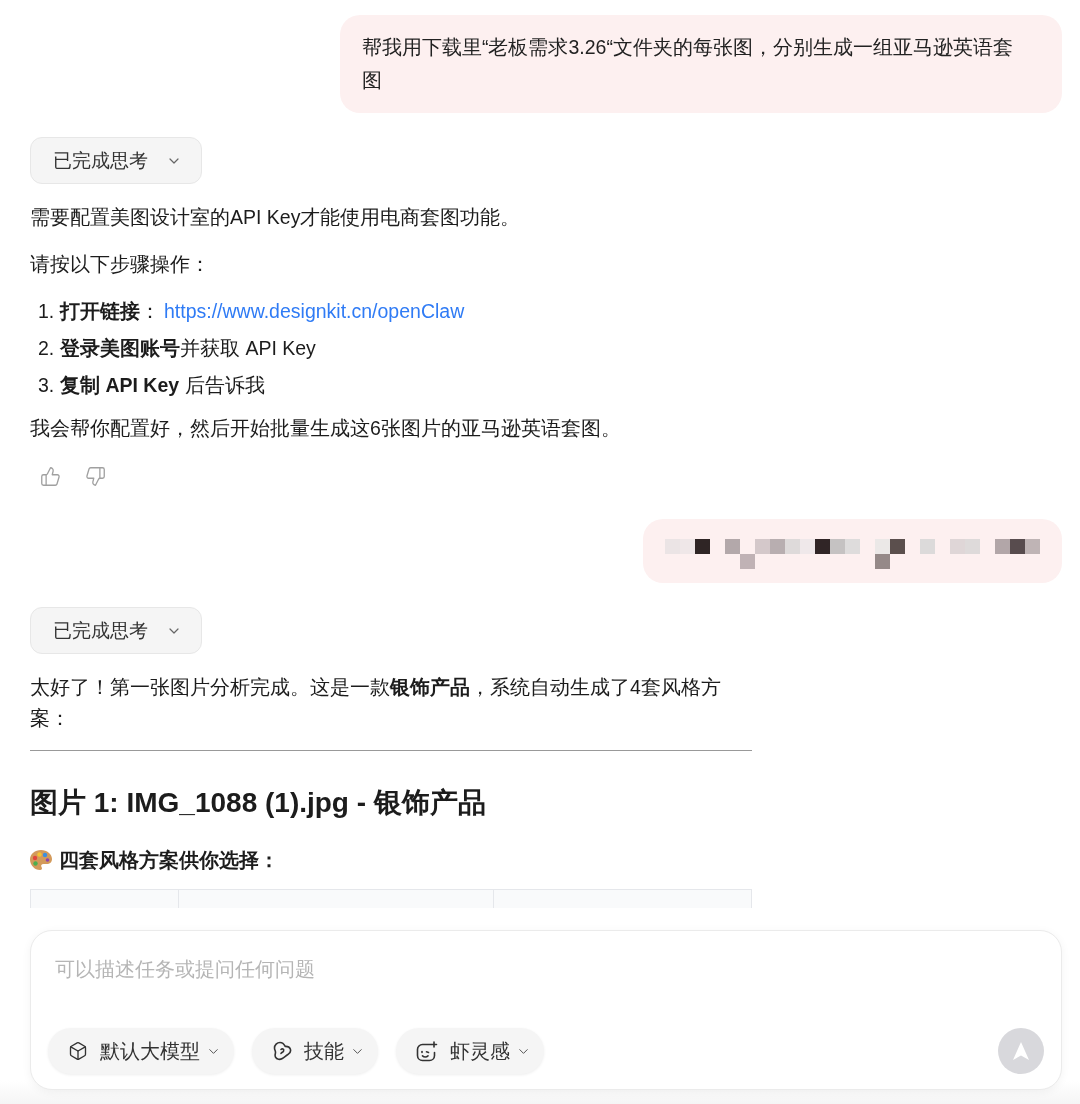 This screenshot has width=1080, height=1104. I want to click on thumbs-down-icon, so click(95, 476).